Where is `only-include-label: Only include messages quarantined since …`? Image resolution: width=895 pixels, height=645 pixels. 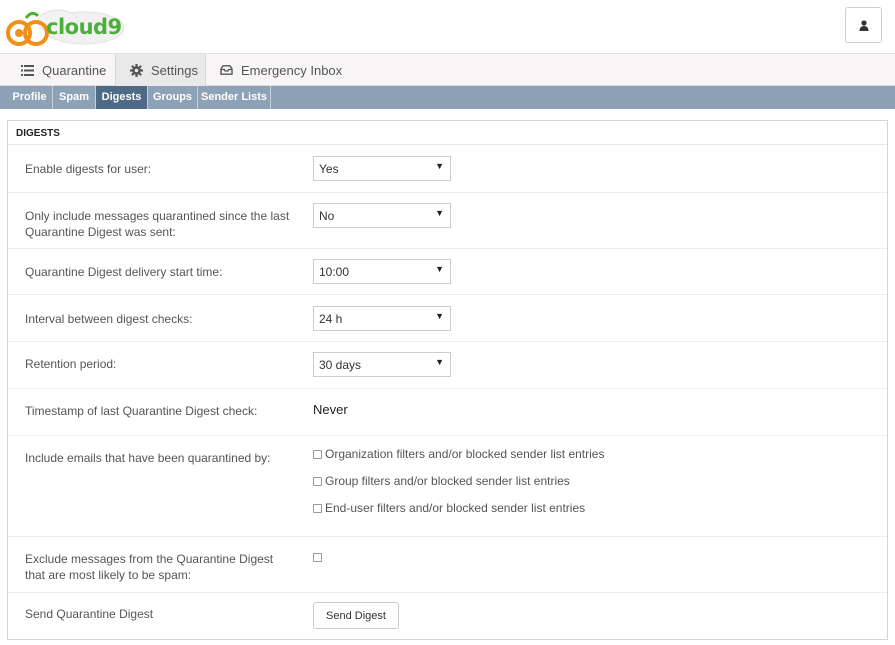
only-include-label: Only include messages quarantined since … is located at coordinates (157, 224).